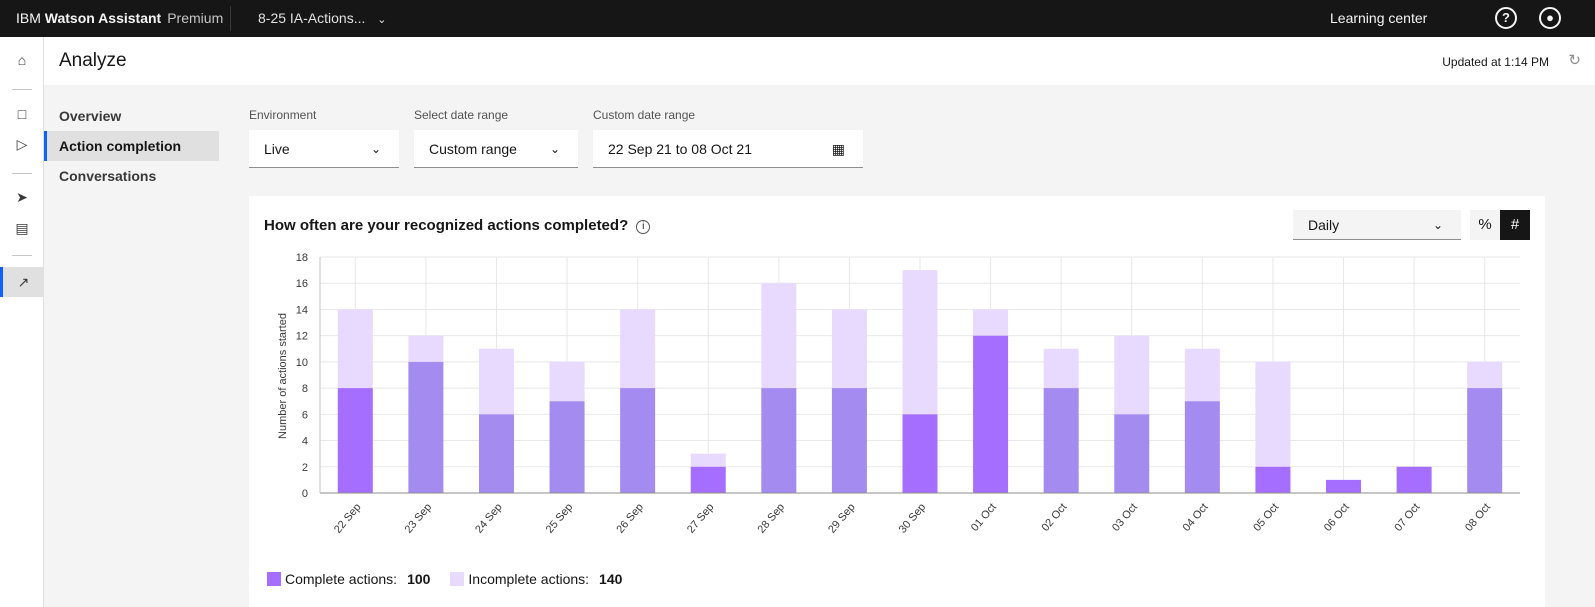 This screenshot has width=1595, height=607. I want to click on y-tick-label: 2, so click(305, 468).